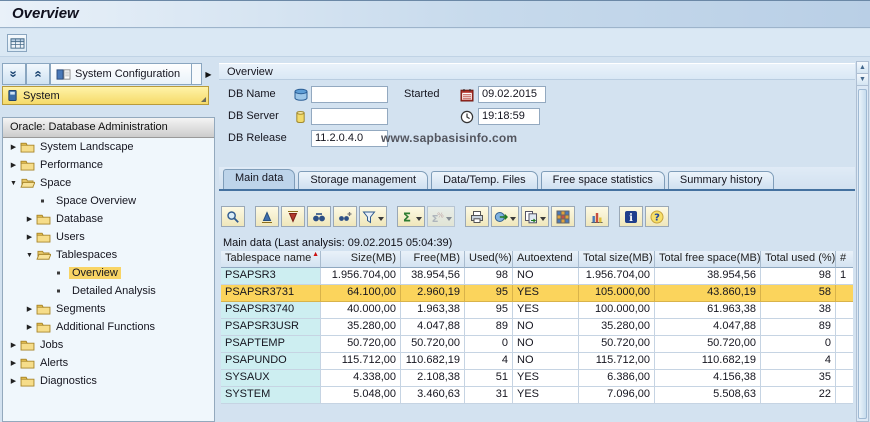  Describe the element at coordinates (44, 255) in the screenshot. I see `folder-open-icon` at that location.